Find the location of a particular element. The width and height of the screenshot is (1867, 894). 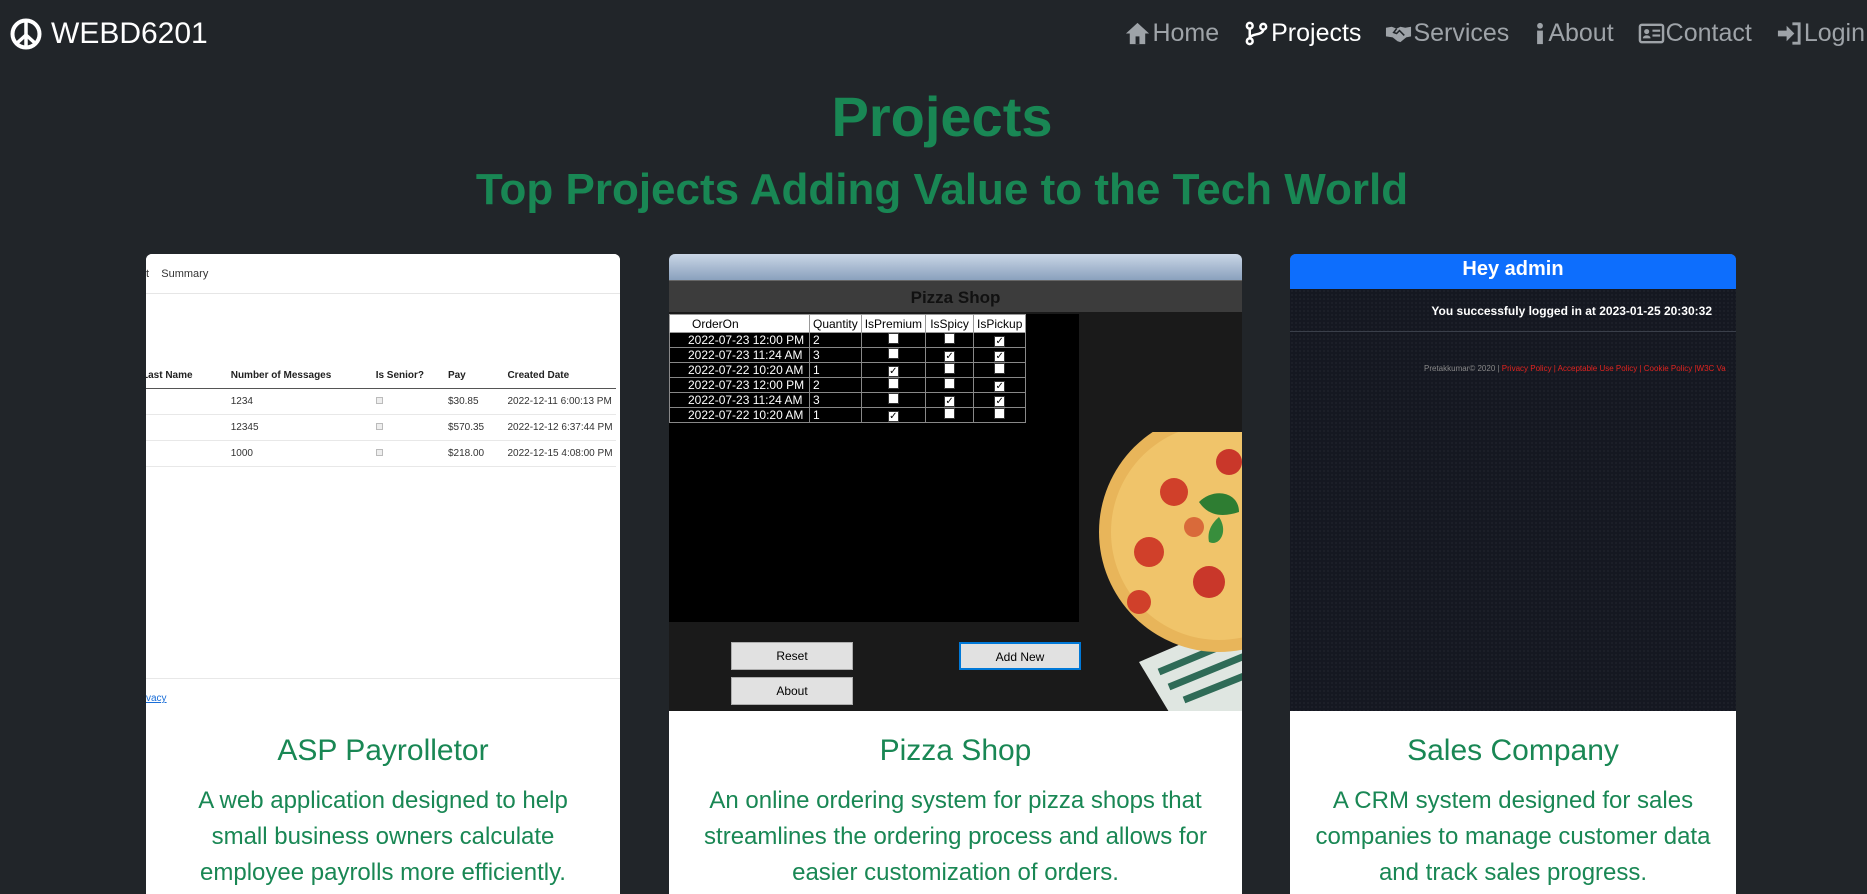

login-icon is located at coordinates (1789, 33).